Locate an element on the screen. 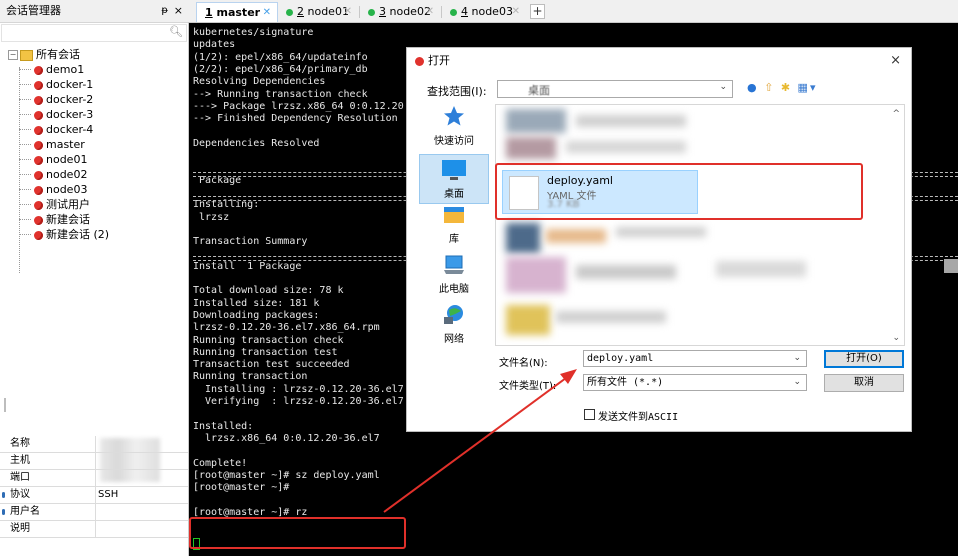  tab-number: 4 is located at coordinates (464, 11).